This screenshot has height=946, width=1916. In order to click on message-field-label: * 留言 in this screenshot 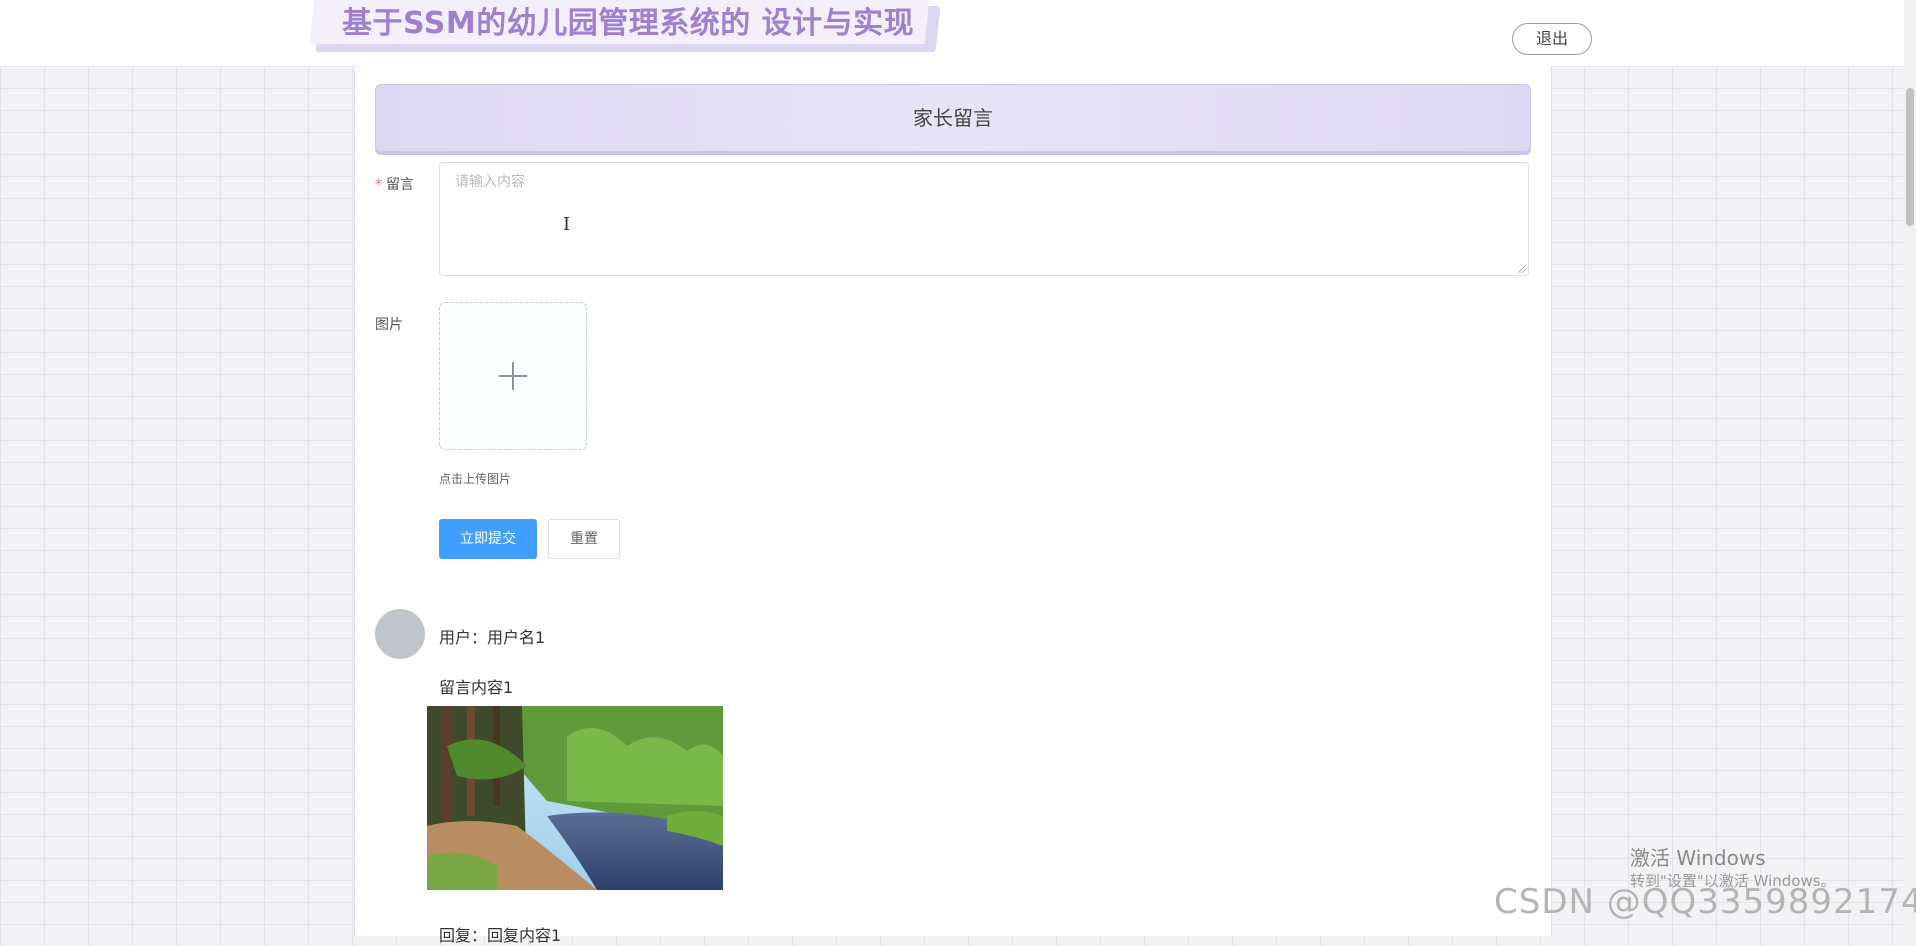, I will do `click(394, 184)`.